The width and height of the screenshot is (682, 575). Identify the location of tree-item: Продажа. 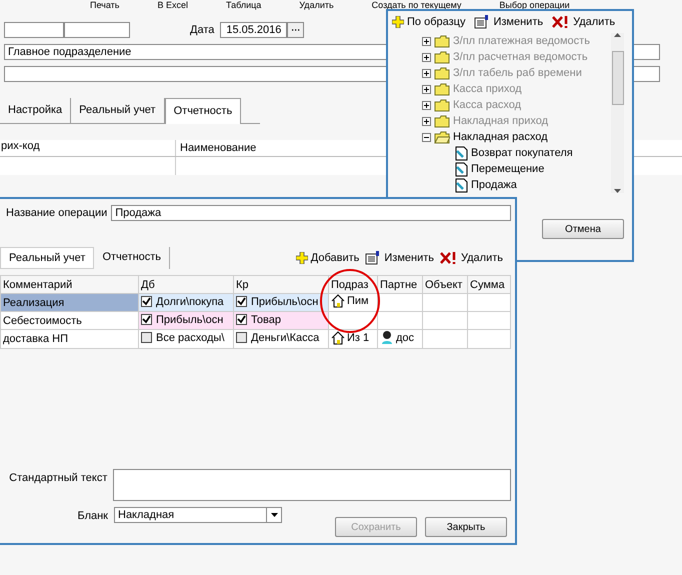
(516, 185).